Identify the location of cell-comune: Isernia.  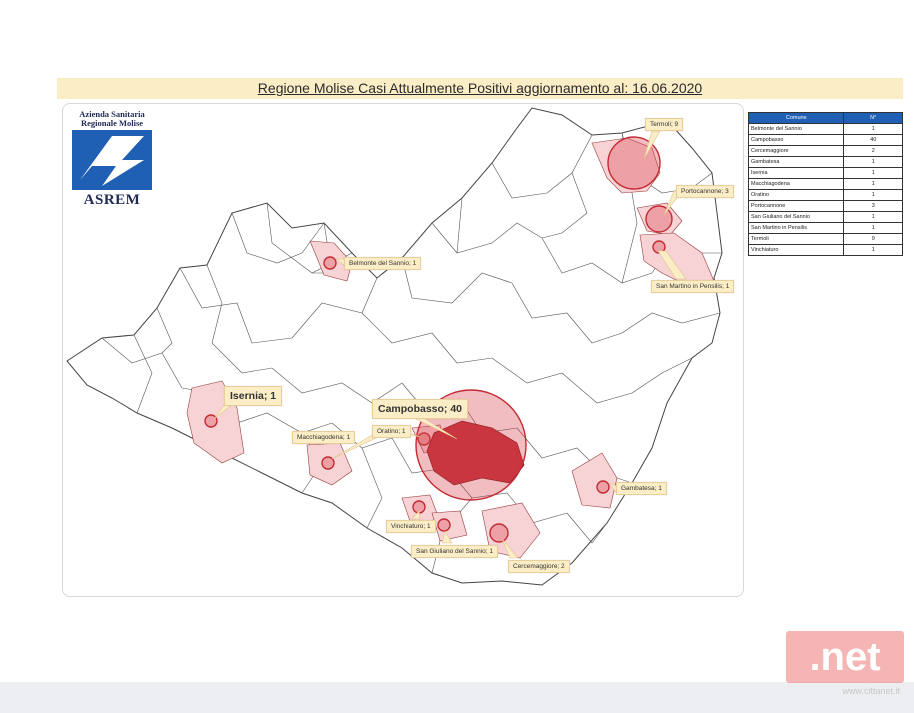
(796, 173).